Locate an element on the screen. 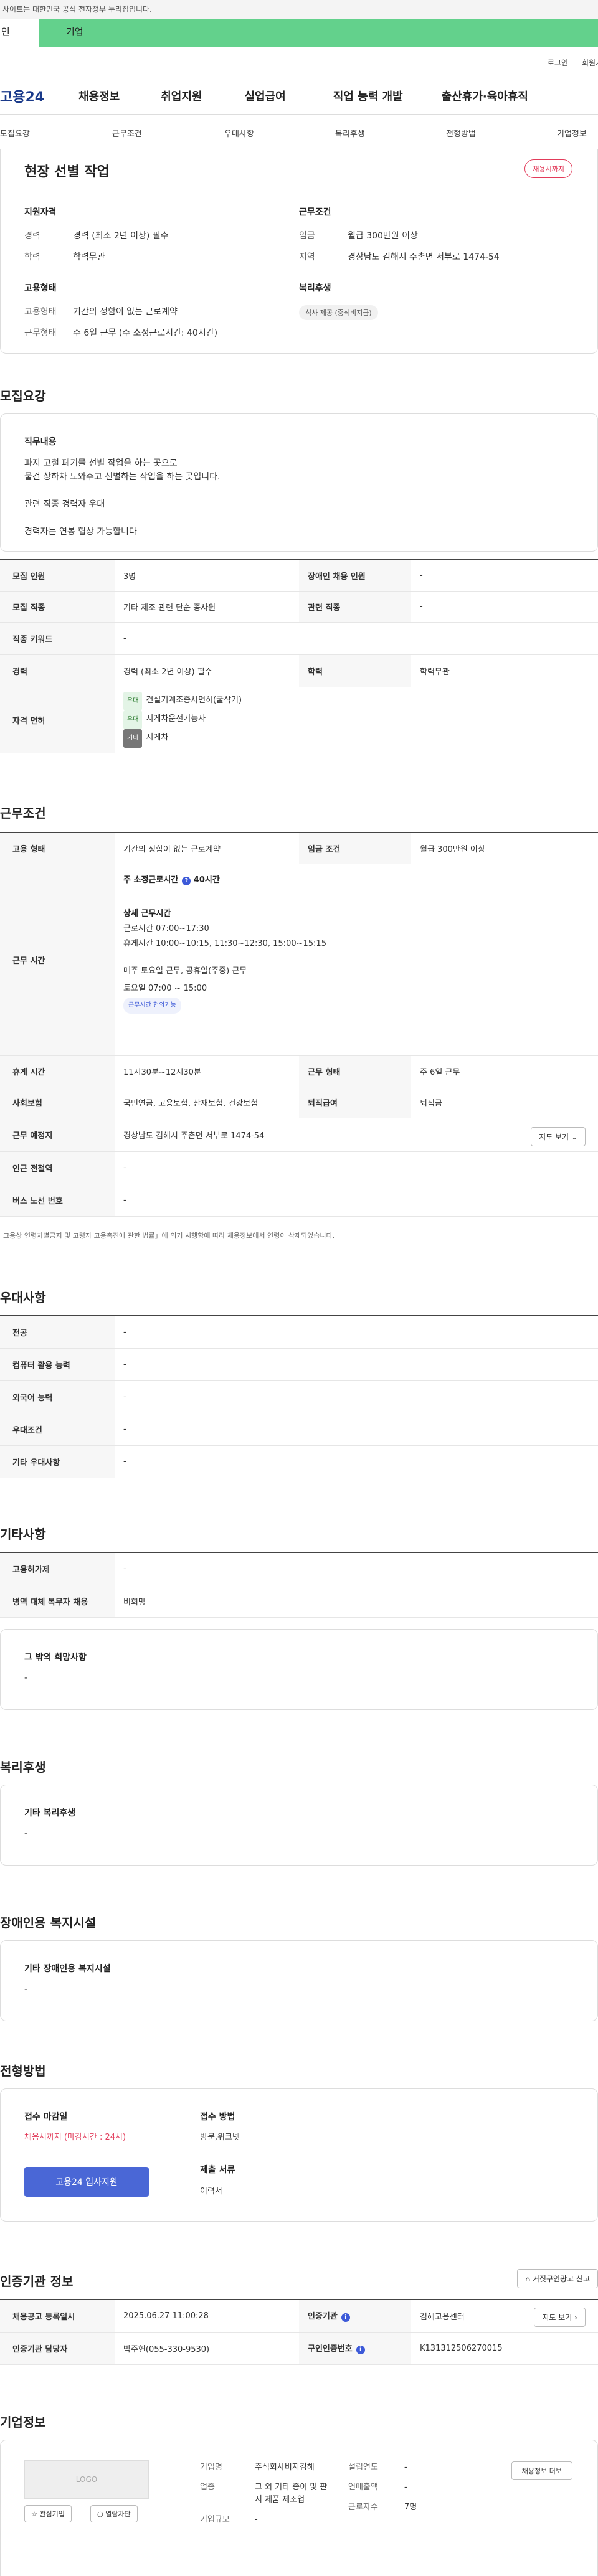 This screenshot has width=598, height=2576. label: 컴퓨터 활용 능력 is located at coordinates (57, 1364).